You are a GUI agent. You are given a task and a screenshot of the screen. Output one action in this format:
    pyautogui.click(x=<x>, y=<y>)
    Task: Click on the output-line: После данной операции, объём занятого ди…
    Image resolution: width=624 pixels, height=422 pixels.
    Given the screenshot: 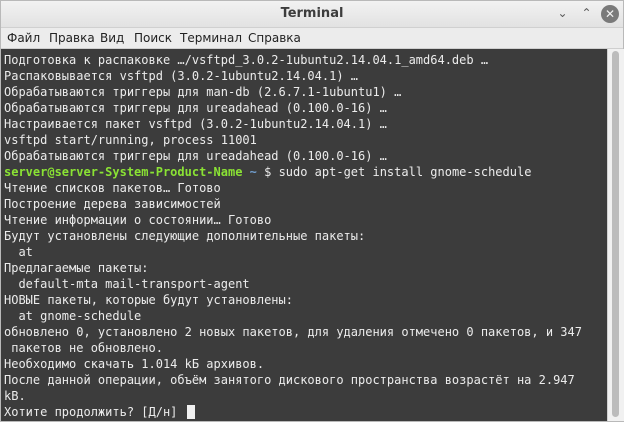 What is the action you would take?
    pyautogui.click(x=289, y=380)
    